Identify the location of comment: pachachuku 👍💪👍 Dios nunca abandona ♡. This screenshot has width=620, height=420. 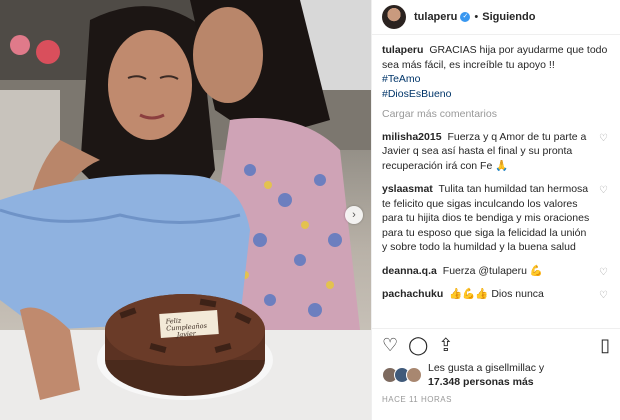
(496, 295).